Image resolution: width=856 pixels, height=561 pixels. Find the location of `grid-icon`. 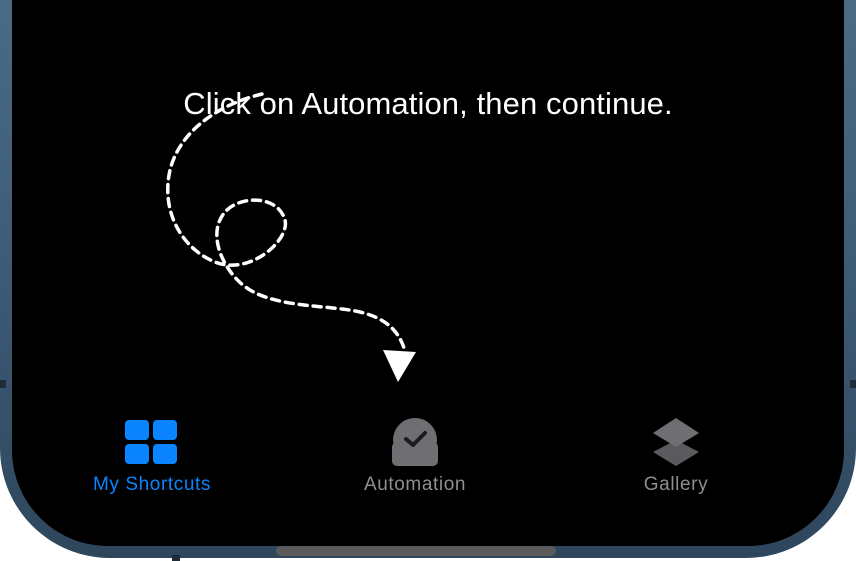

grid-icon is located at coordinates (151, 442).